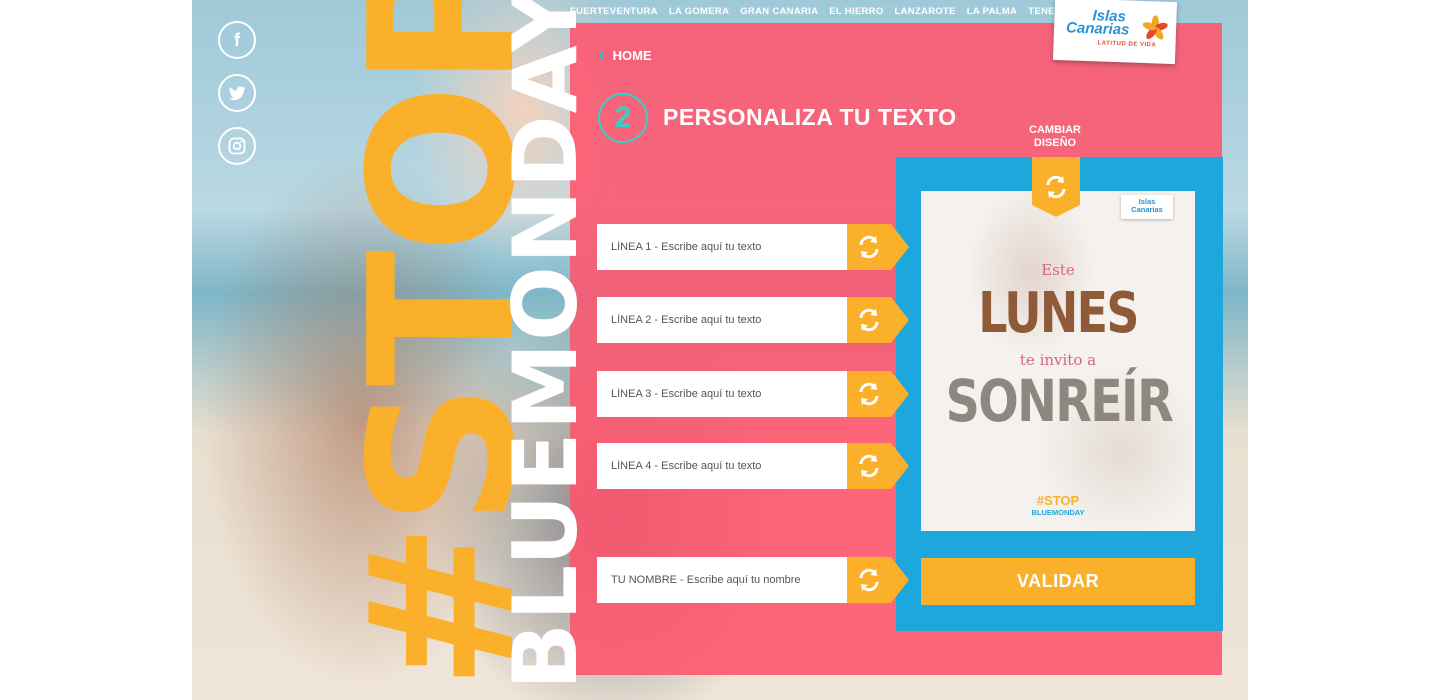  I want to click on preview-line-1: Este, so click(1058, 270).